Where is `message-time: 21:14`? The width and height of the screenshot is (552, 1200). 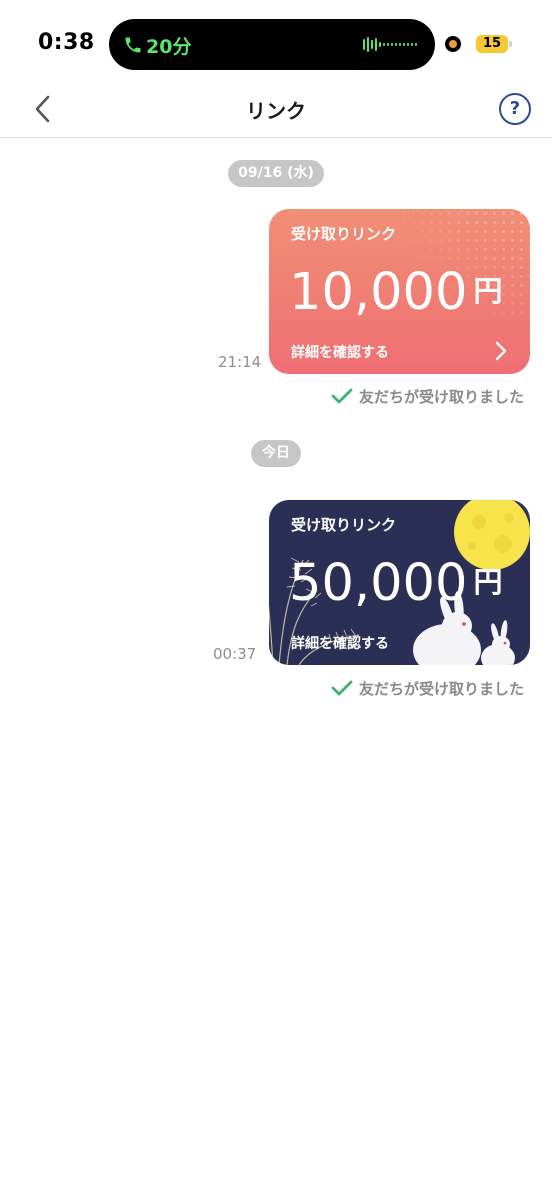 message-time: 21:14 is located at coordinates (240, 362).